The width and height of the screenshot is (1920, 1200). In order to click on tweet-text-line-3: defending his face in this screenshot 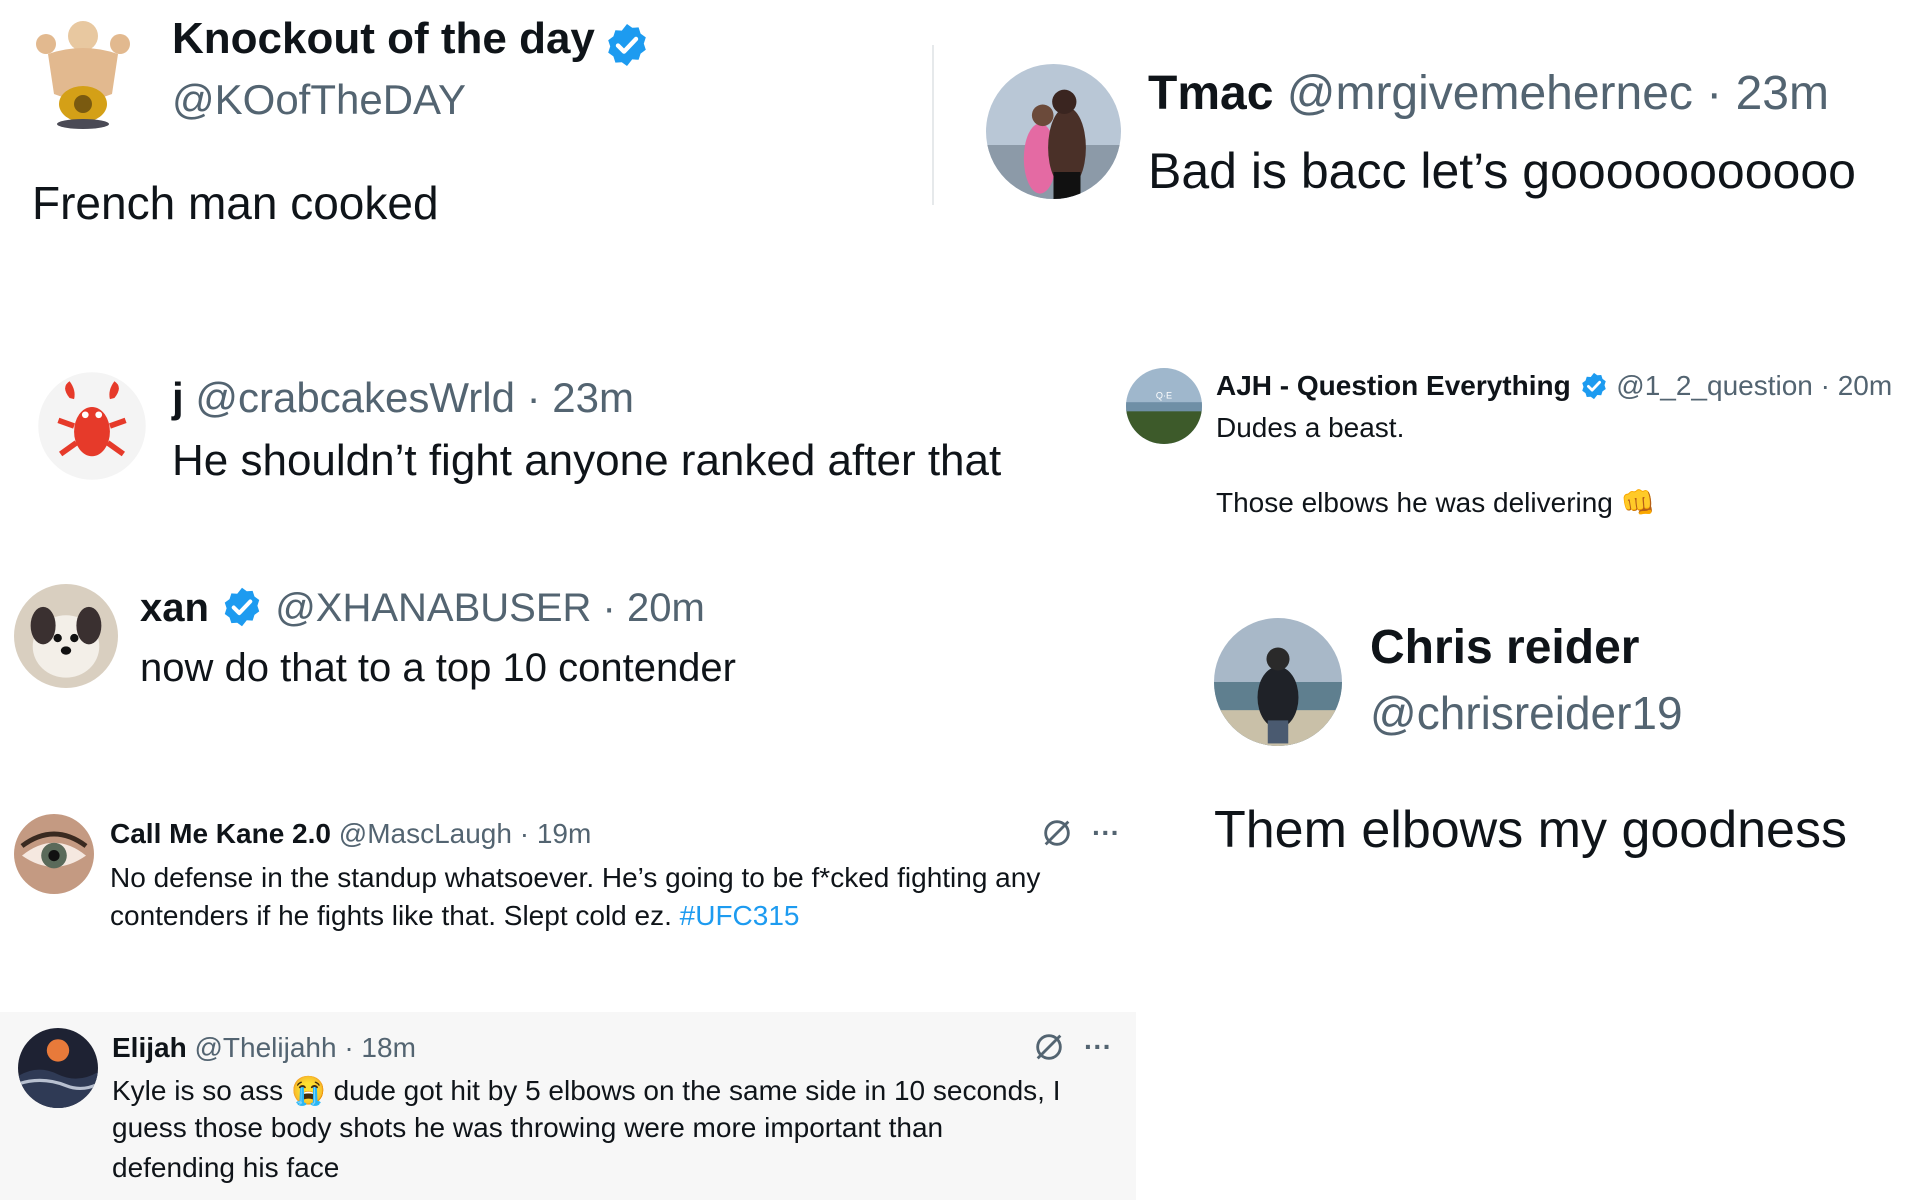, I will do `click(226, 1167)`.